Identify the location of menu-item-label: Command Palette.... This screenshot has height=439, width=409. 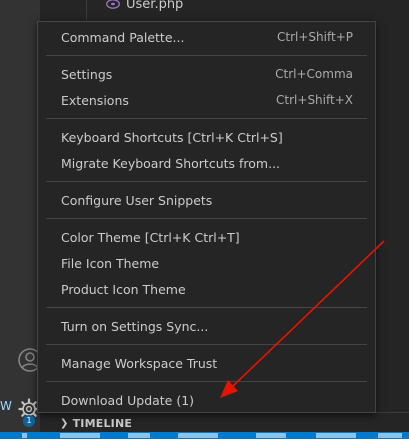
(123, 37).